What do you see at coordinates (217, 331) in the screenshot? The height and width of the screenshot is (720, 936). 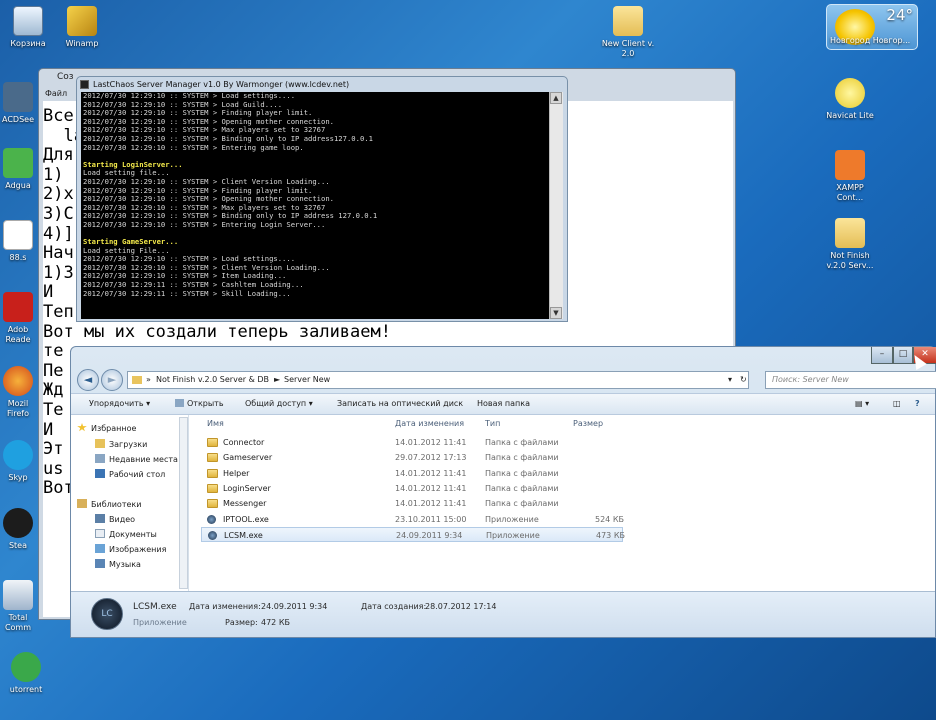 I see `notepad-line: Вот мы их создали теперь заливаем!` at bounding box center [217, 331].